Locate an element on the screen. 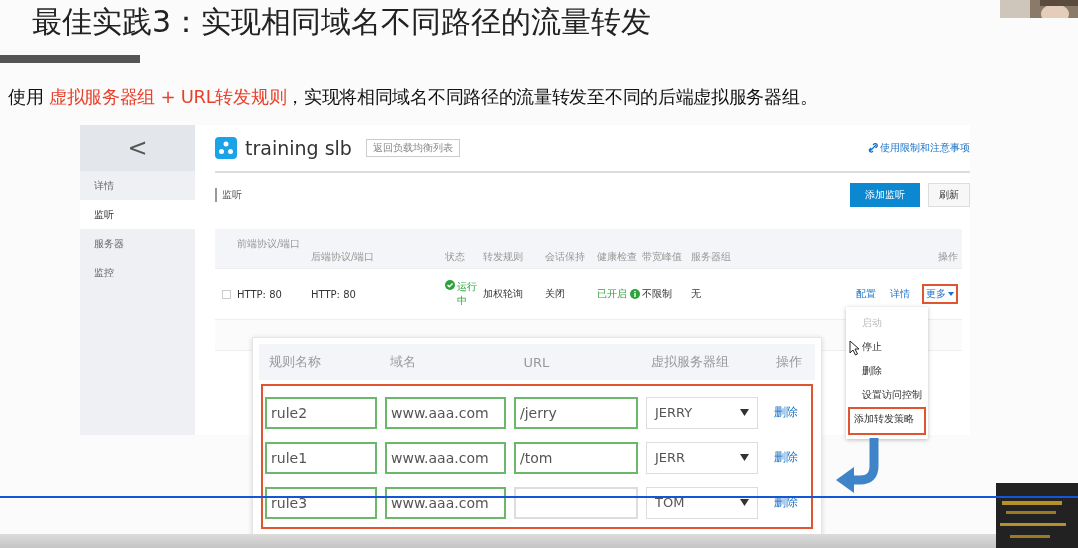 The height and width of the screenshot is (548, 1078). help-link: 使用限制和注意事项 is located at coordinates (919, 148).